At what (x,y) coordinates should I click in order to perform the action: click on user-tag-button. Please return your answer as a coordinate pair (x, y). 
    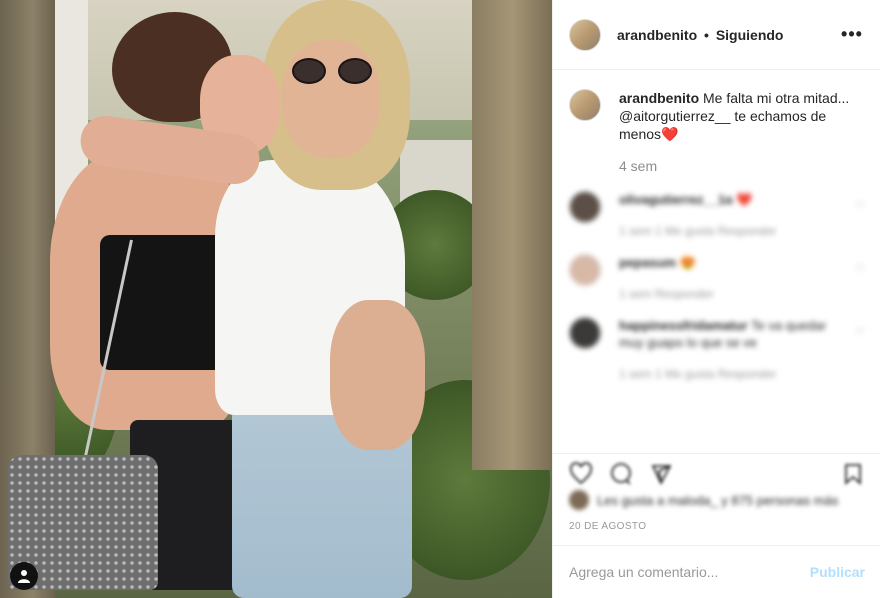
    Looking at the image, I should click on (24, 576).